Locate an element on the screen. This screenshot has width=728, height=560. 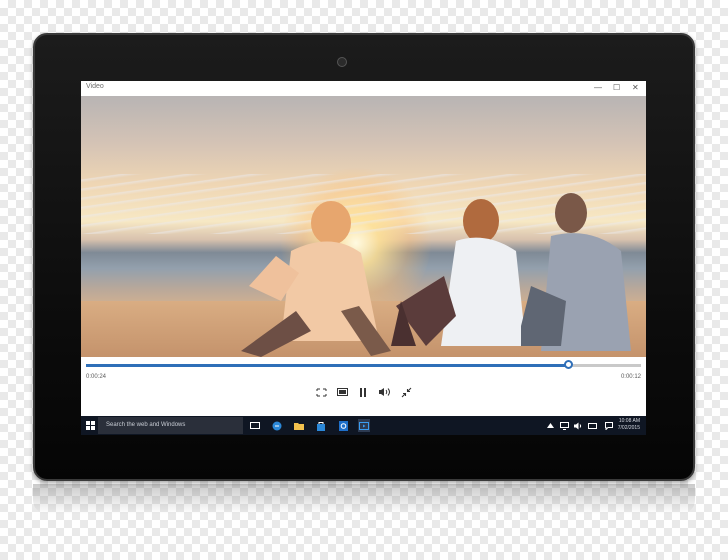
keyboard-icon is located at coordinates (592, 425).